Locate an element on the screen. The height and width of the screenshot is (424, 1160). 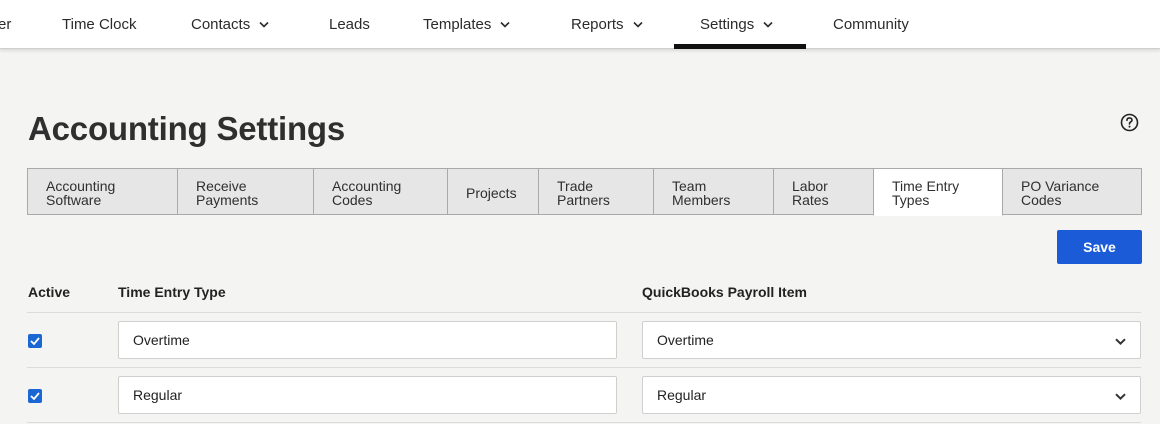
save-button: Save is located at coordinates (1099, 247).